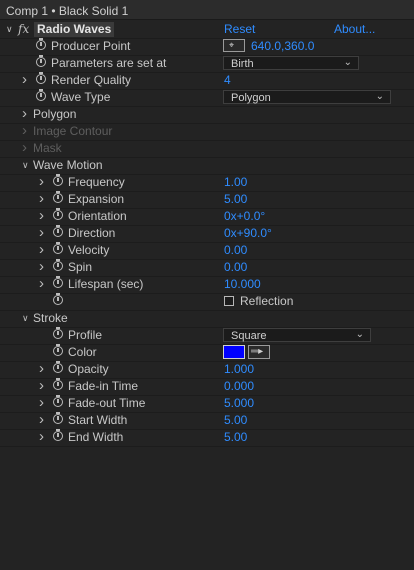 The image size is (414, 570). Describe the element at coordinates (239, 29) in the screenshot. I see `reset-link: Reset` at that location.